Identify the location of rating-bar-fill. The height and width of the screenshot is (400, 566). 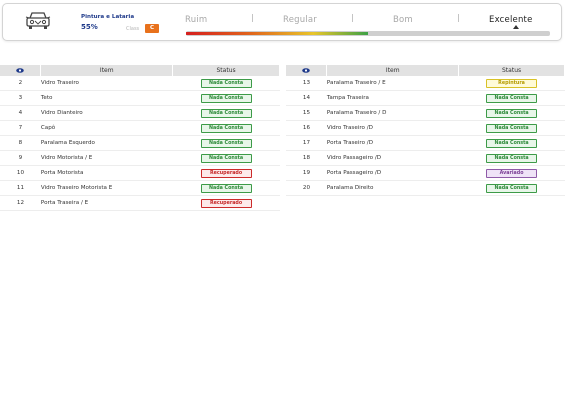
(277, 33).